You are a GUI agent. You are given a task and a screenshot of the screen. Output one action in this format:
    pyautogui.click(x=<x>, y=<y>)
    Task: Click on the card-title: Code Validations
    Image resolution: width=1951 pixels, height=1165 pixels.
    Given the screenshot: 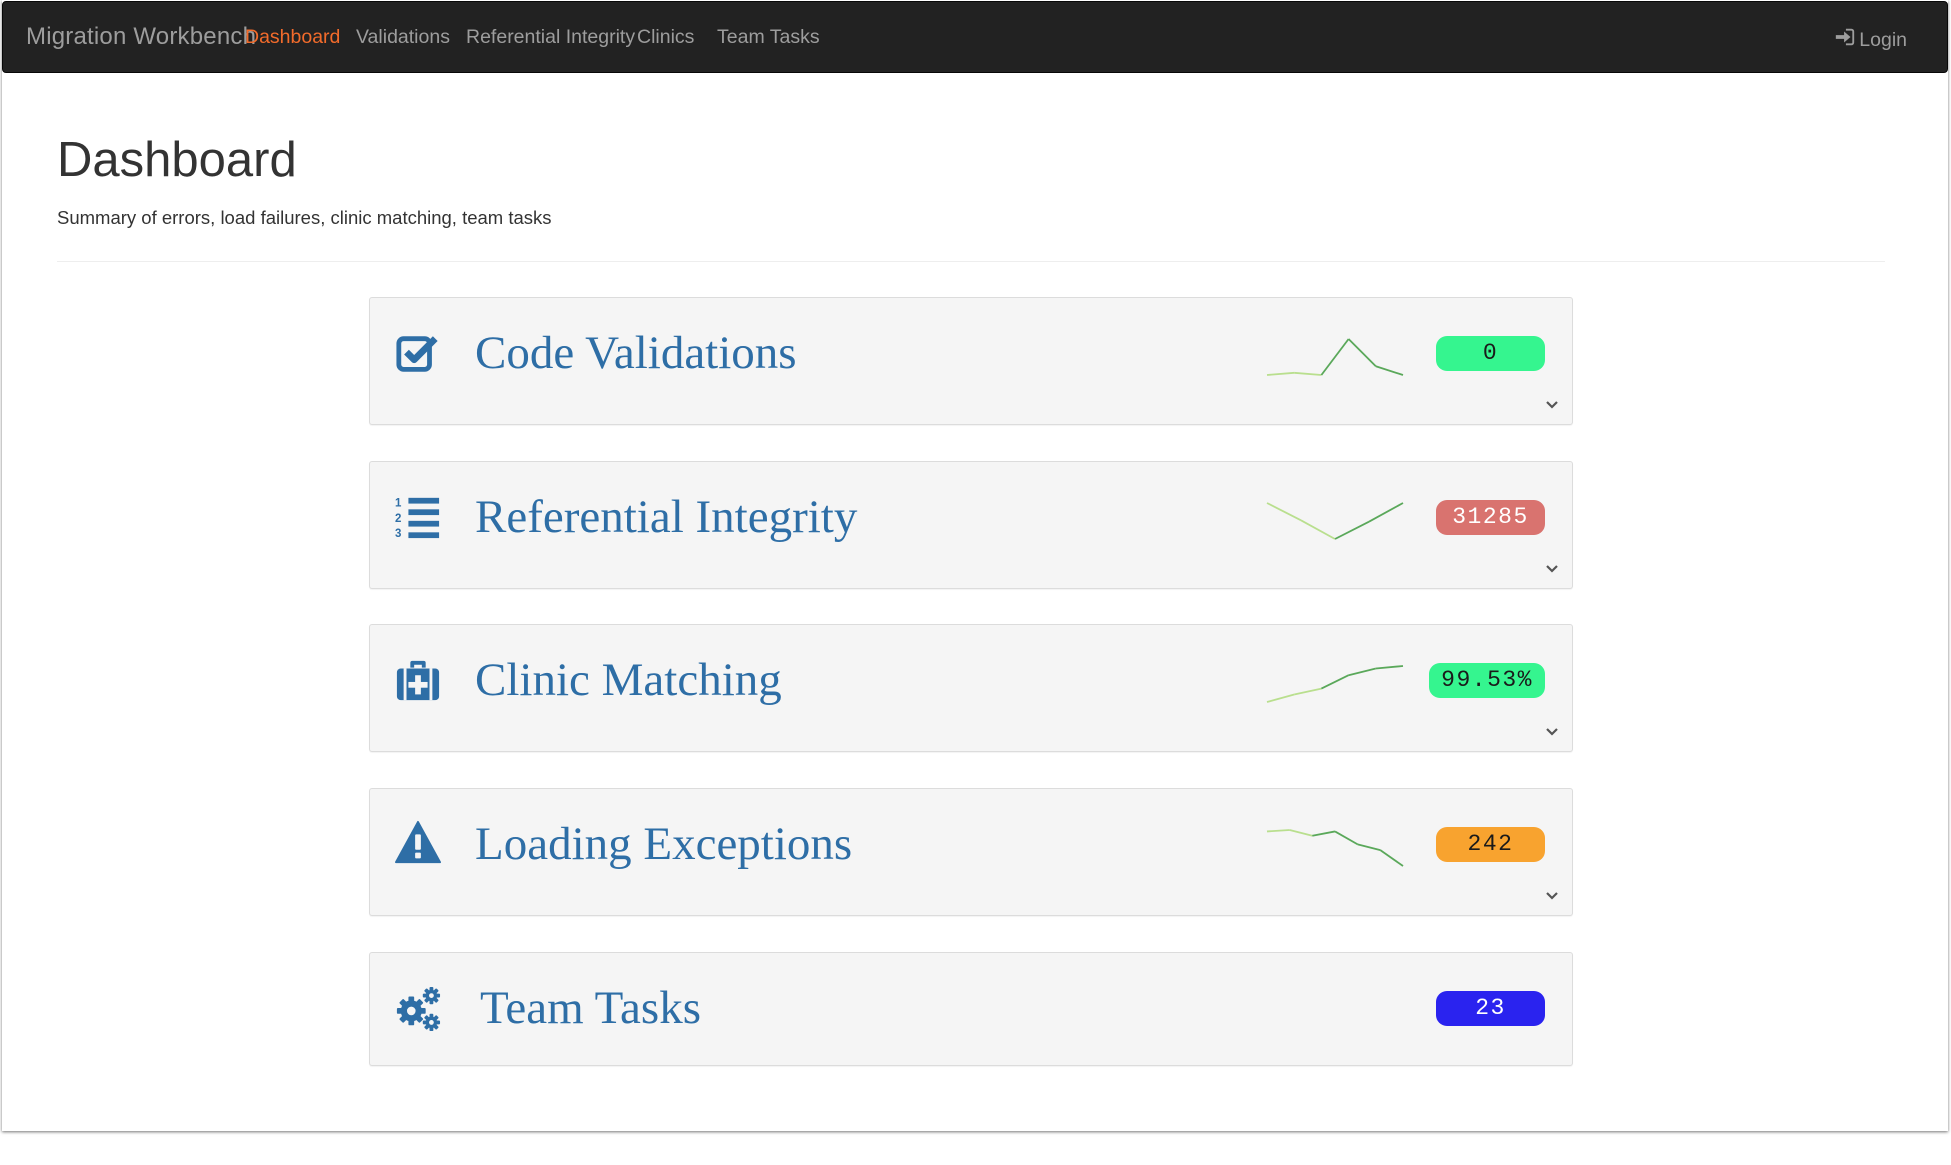 What is the action you would take?
    pyautogui.click(x=636, y=353)
    